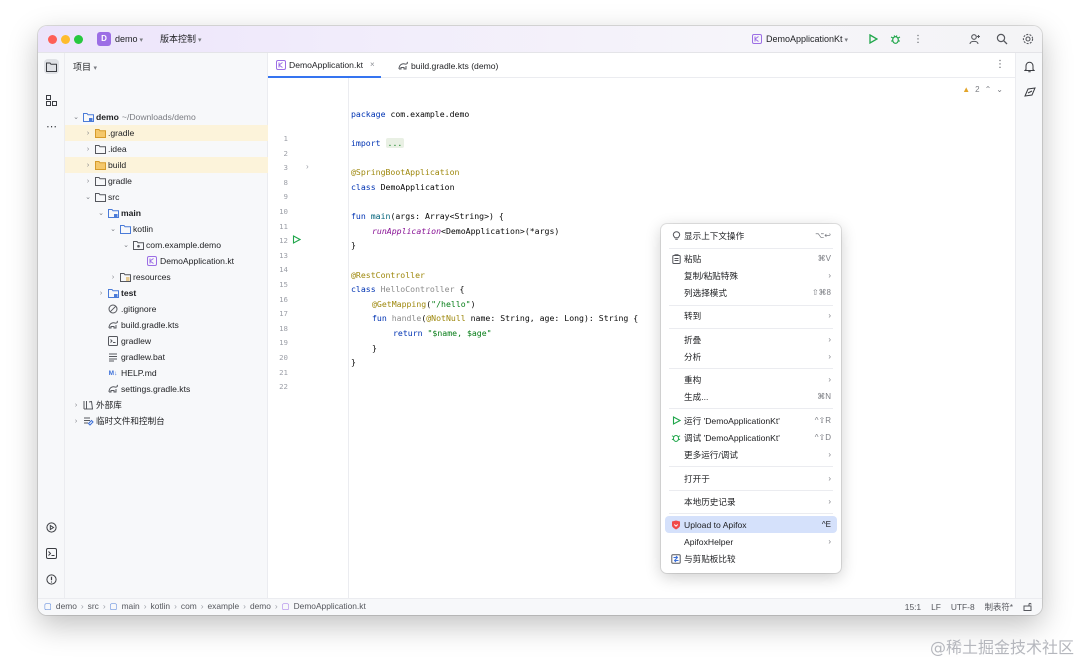  What do you see at coordinates (751, 541) in the screenshot?
I see `menu-item-apifox-helper: ApifoxHelper ›` at bounding box center [751, 541].